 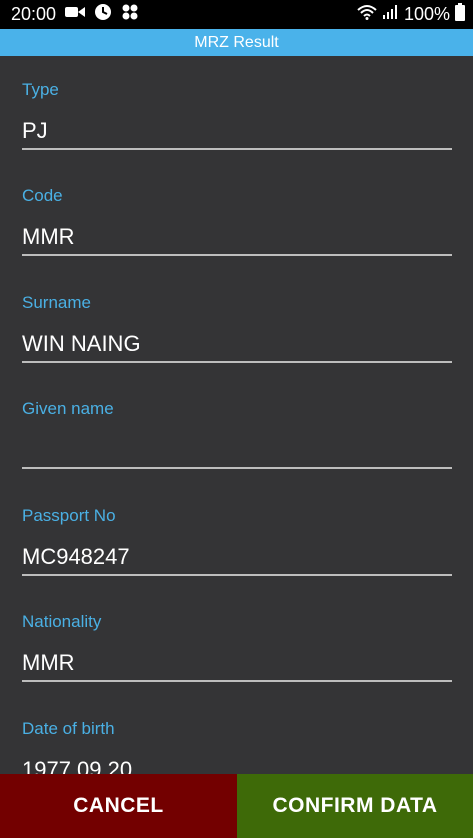 What do you see at coordinates (236, 14) in the screenshot?
I see `status-bar: 20:00 100%` at bounding box center [236, 14].